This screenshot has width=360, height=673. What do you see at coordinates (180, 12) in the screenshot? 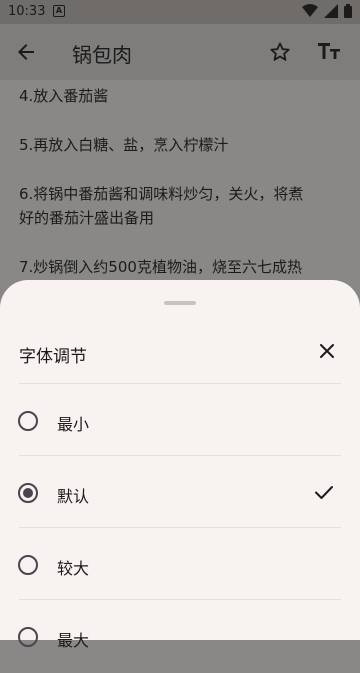
I see `status-bar: 10:33 A` at bounding box center [180, 12].